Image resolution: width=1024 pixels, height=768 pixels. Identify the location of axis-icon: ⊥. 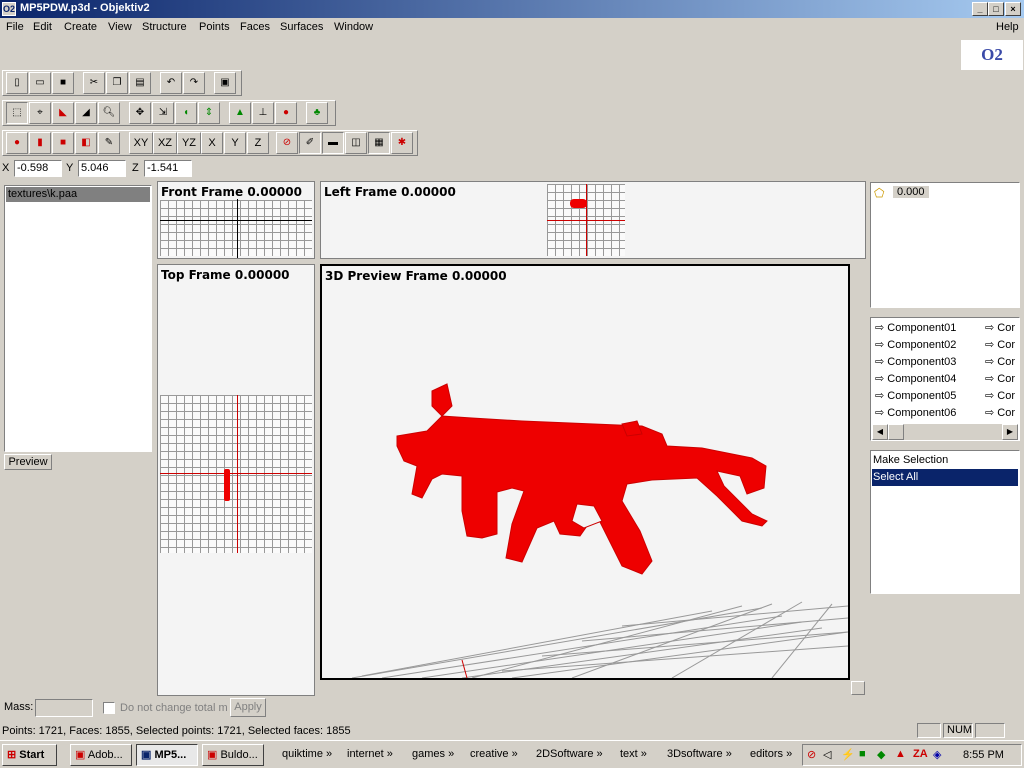
(263, 113).